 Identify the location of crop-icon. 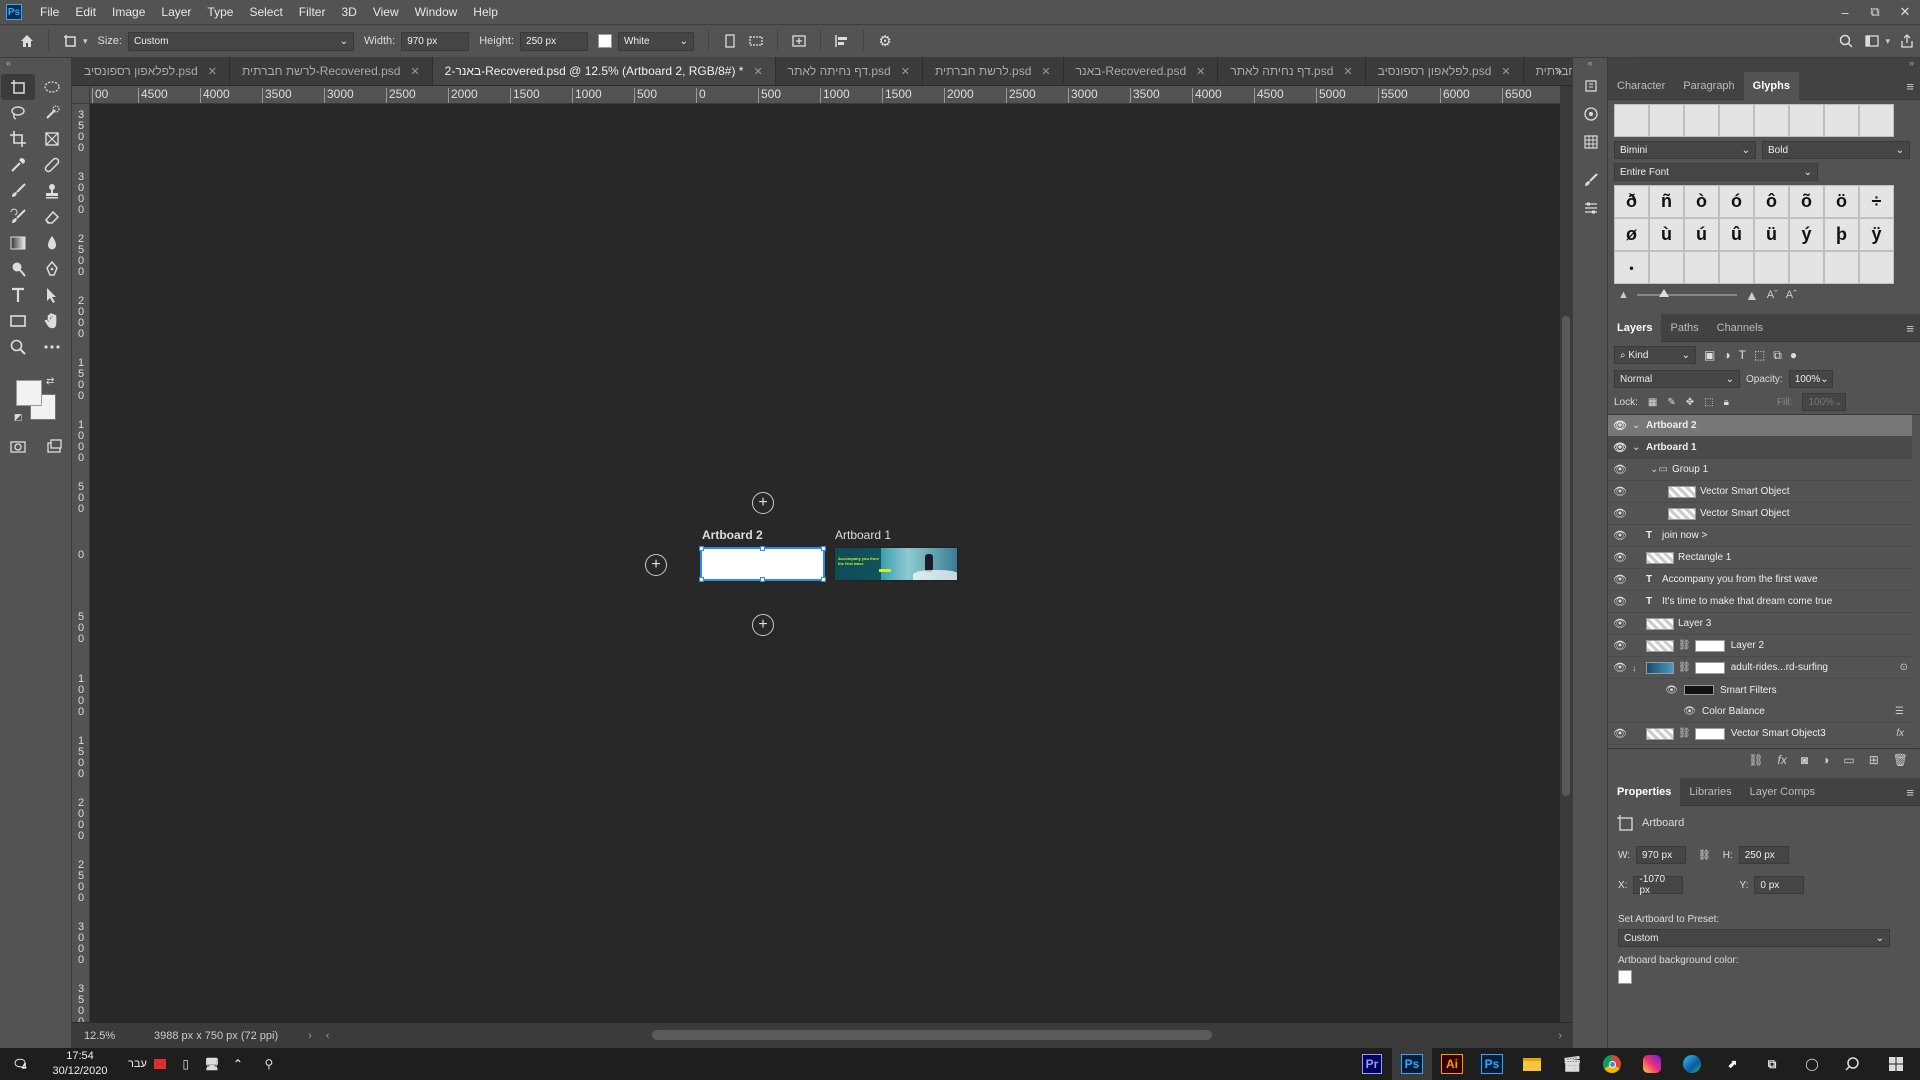
(18, 139).